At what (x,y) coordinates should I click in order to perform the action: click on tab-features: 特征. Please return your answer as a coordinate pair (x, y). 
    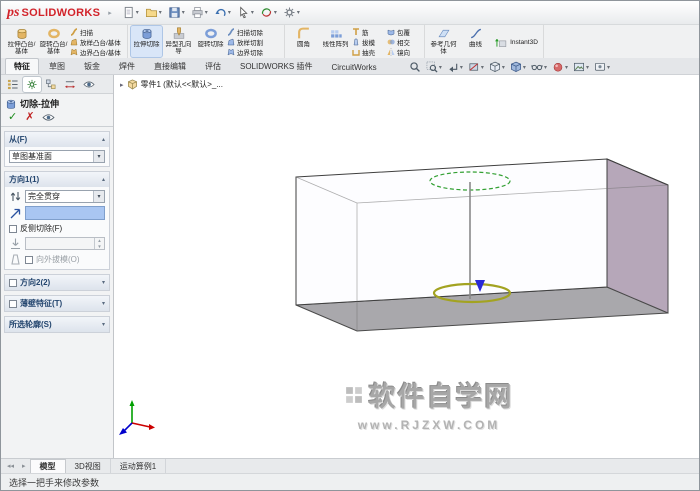
    Looking at the image, I should click on (22, 66).